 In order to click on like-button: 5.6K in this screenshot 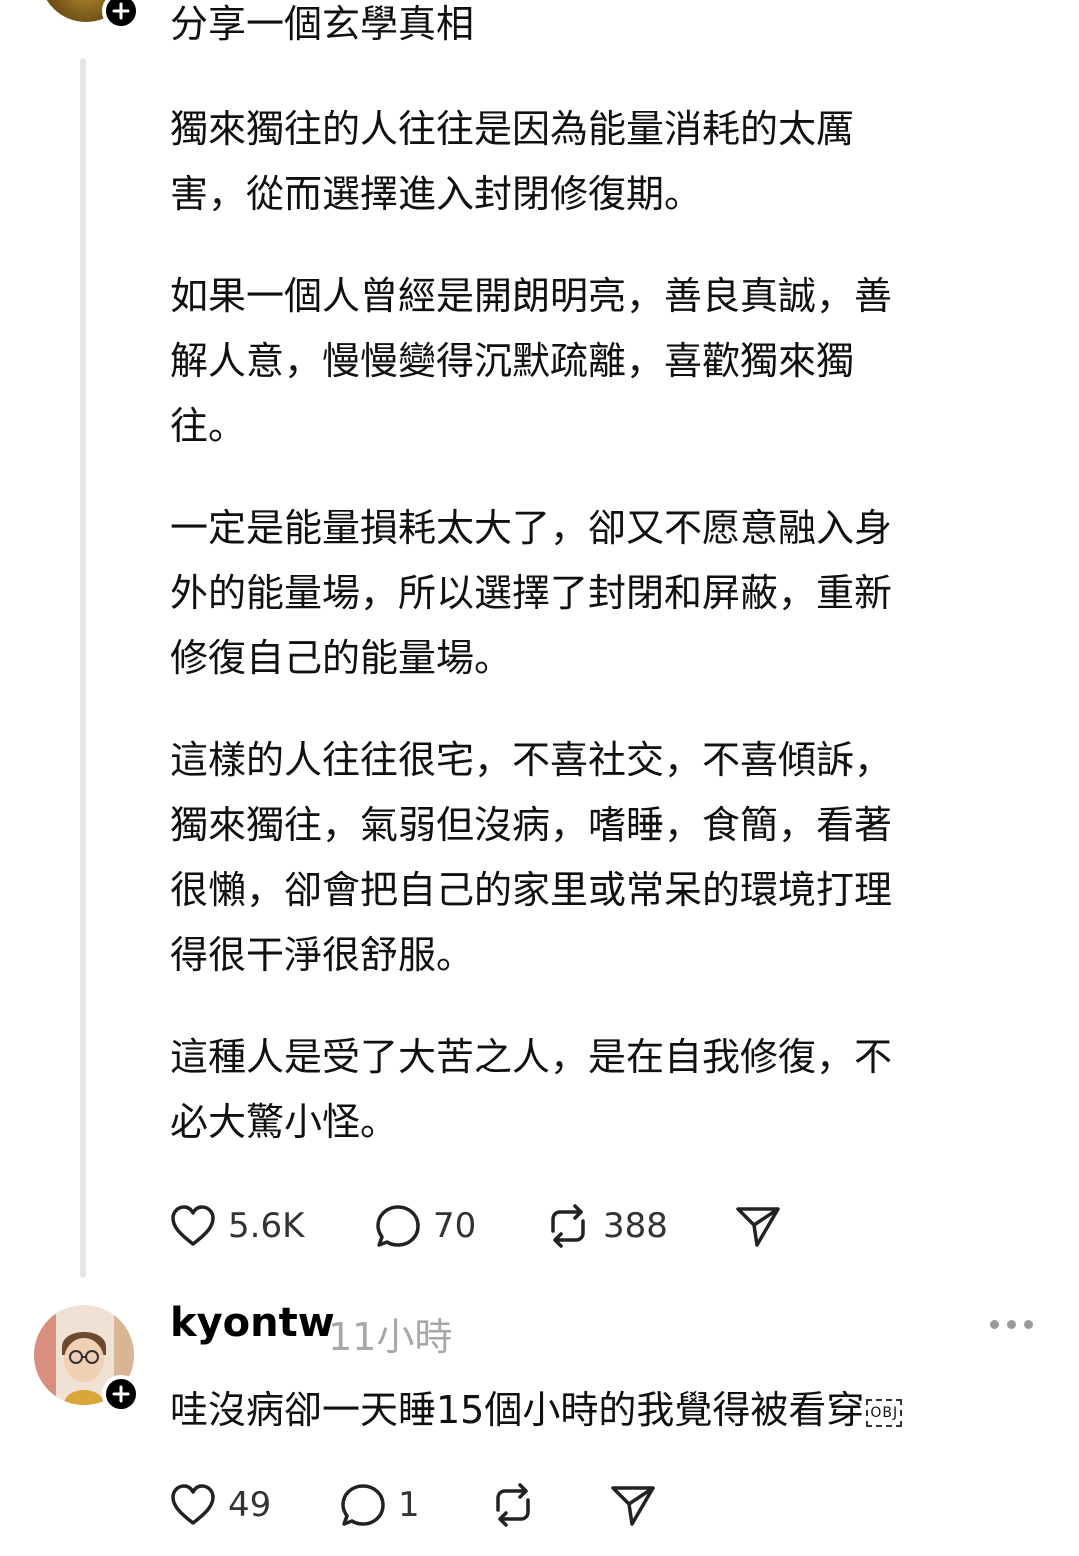, I will do `click(270, 1226)`.